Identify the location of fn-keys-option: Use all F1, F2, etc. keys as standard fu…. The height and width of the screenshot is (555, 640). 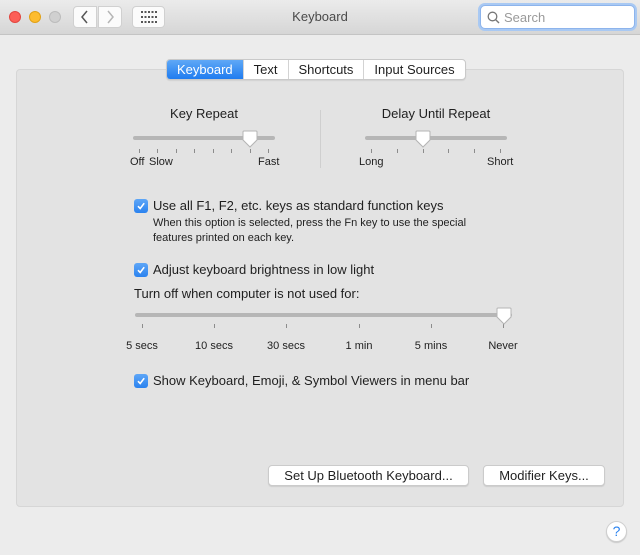
(288, 205).